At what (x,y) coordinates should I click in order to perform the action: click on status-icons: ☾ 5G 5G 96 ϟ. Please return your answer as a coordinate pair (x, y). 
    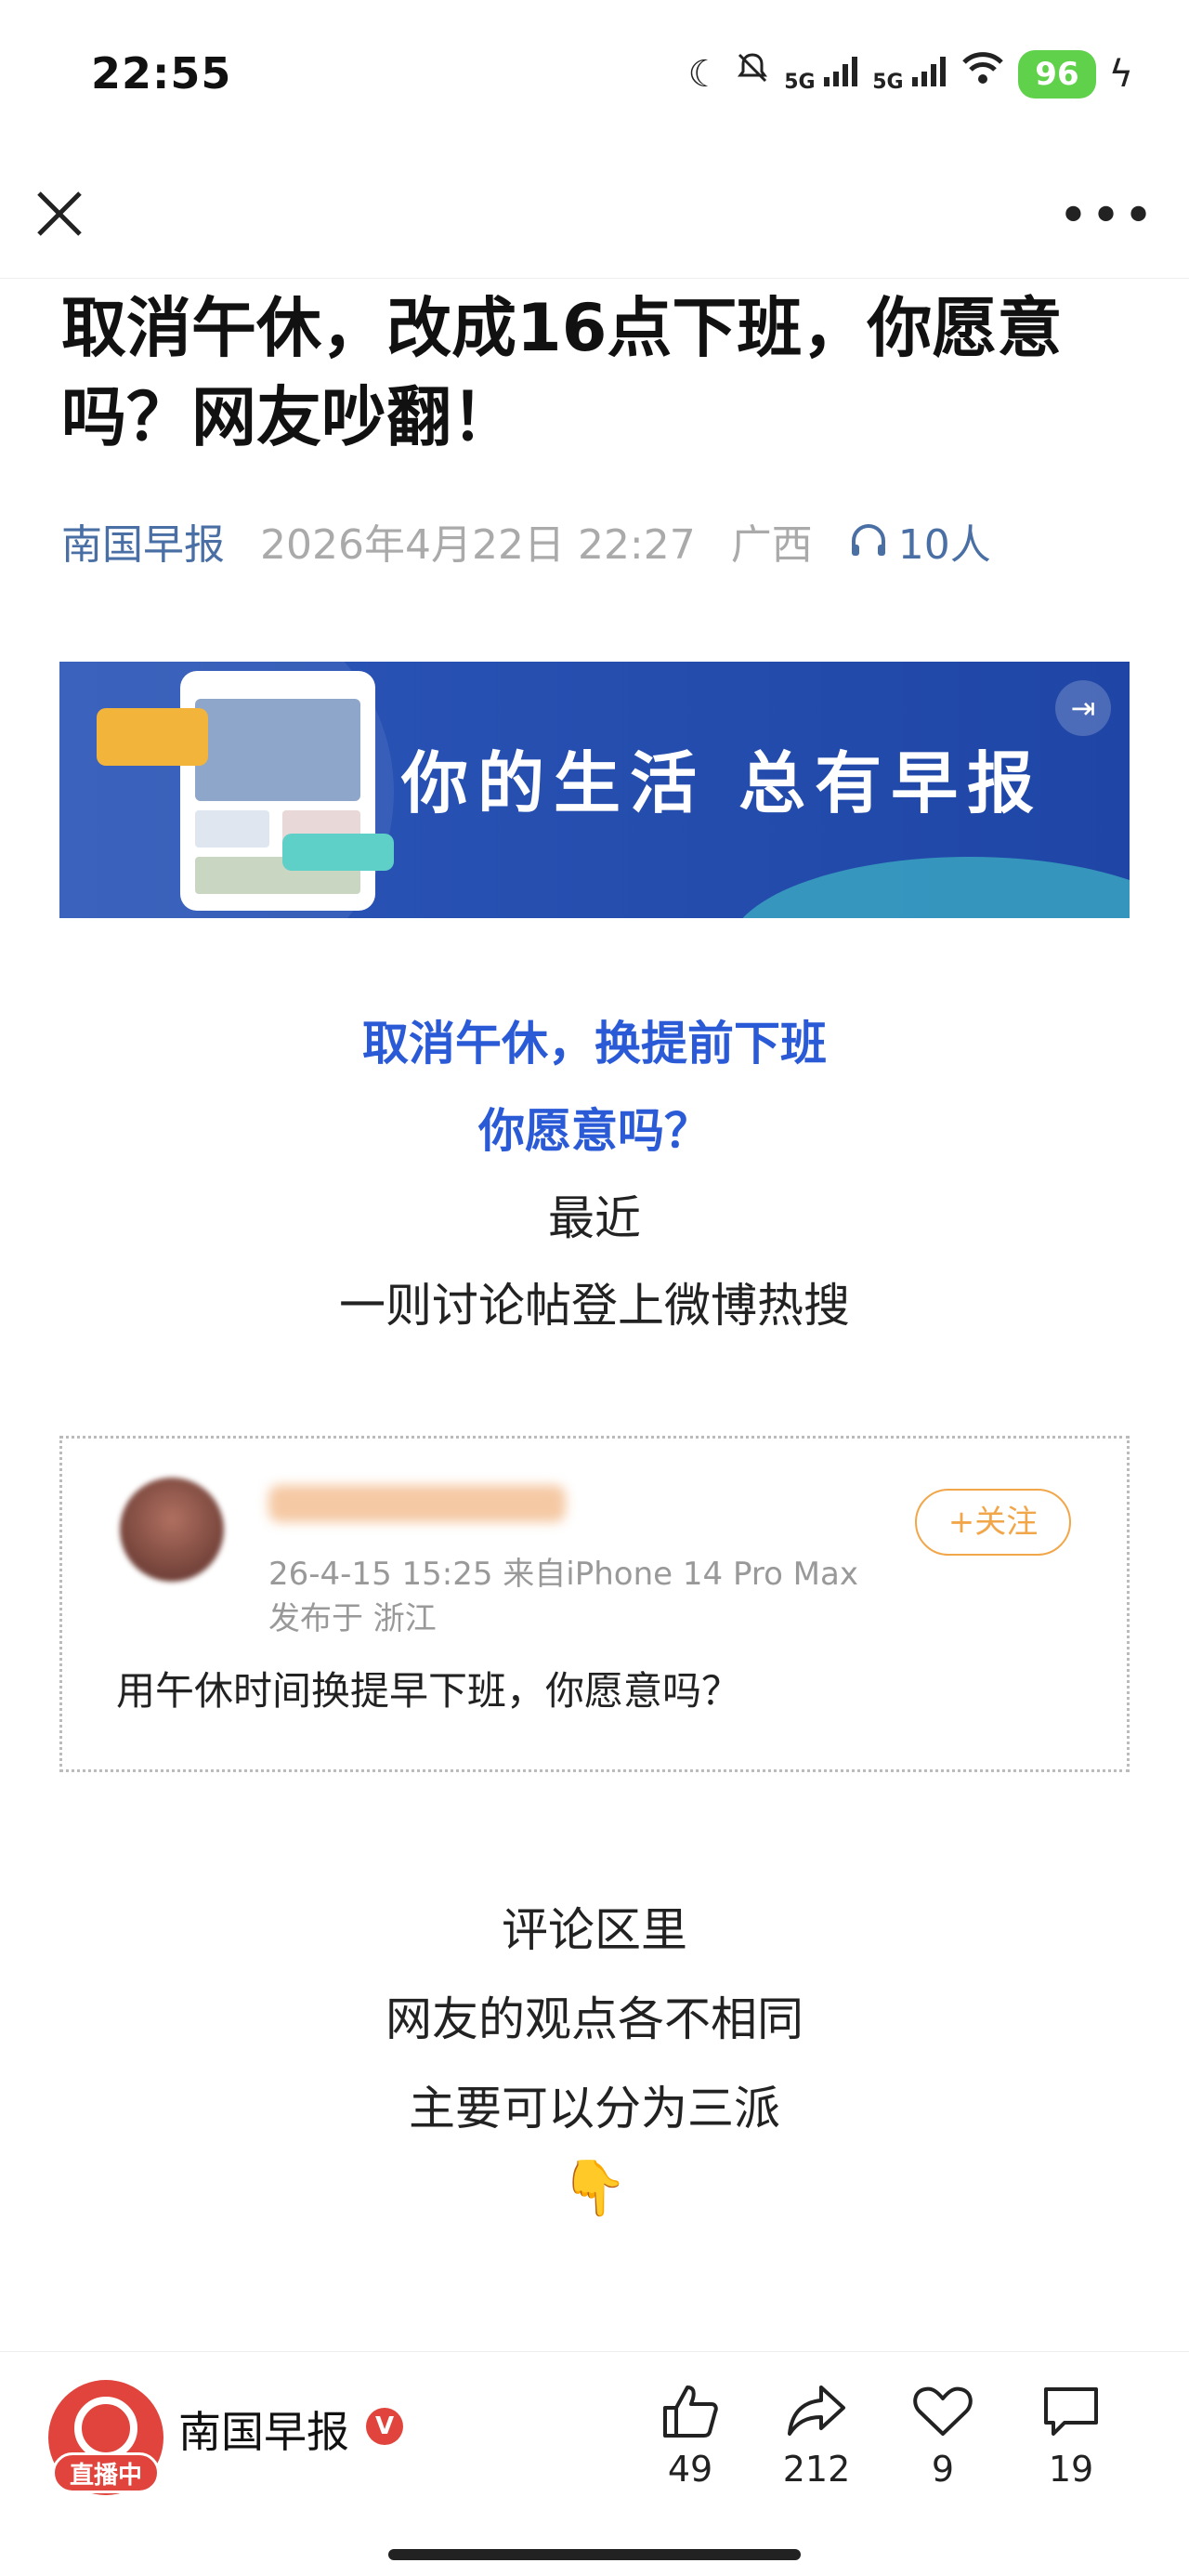
    Looking at the image, I should click on (910, 74).